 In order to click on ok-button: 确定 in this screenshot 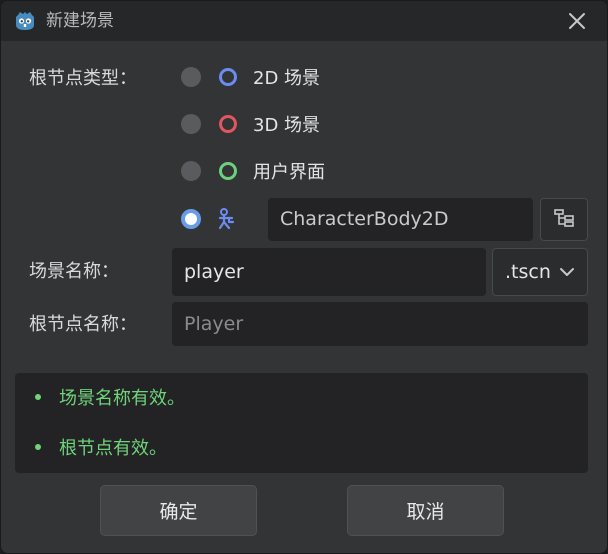, I will do `click(178, 510)`.